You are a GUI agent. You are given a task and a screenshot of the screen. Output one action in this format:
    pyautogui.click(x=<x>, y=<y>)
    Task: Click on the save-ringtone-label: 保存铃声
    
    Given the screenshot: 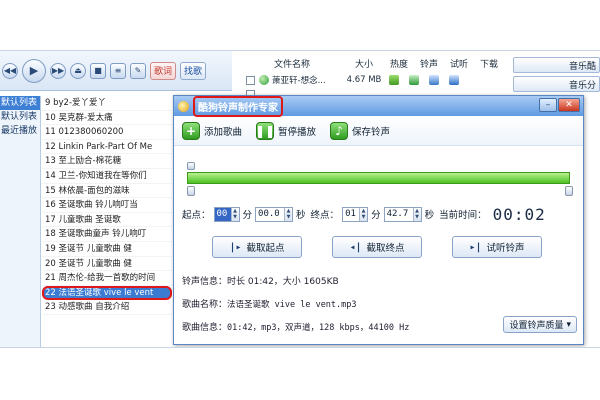 What is the action you would take?
    pyautogui.click(x=371, y=132)
    